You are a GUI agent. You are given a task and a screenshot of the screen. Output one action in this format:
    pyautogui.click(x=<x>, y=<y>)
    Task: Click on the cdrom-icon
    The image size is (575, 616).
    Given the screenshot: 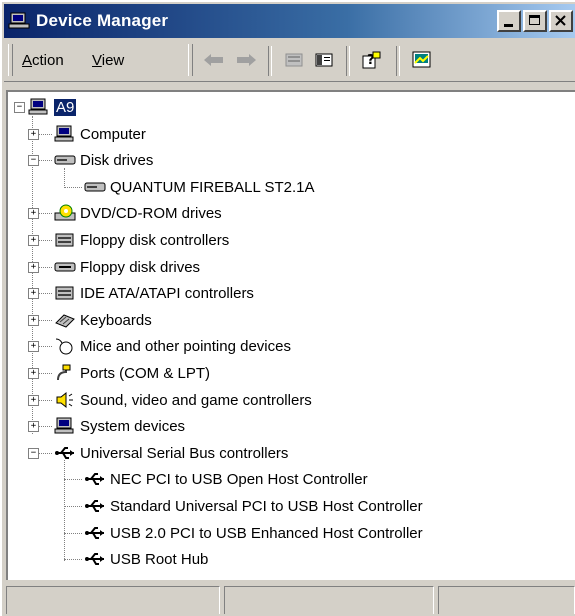 What is the action you would take?
    pyautogui.click(x=65, y=213)
    